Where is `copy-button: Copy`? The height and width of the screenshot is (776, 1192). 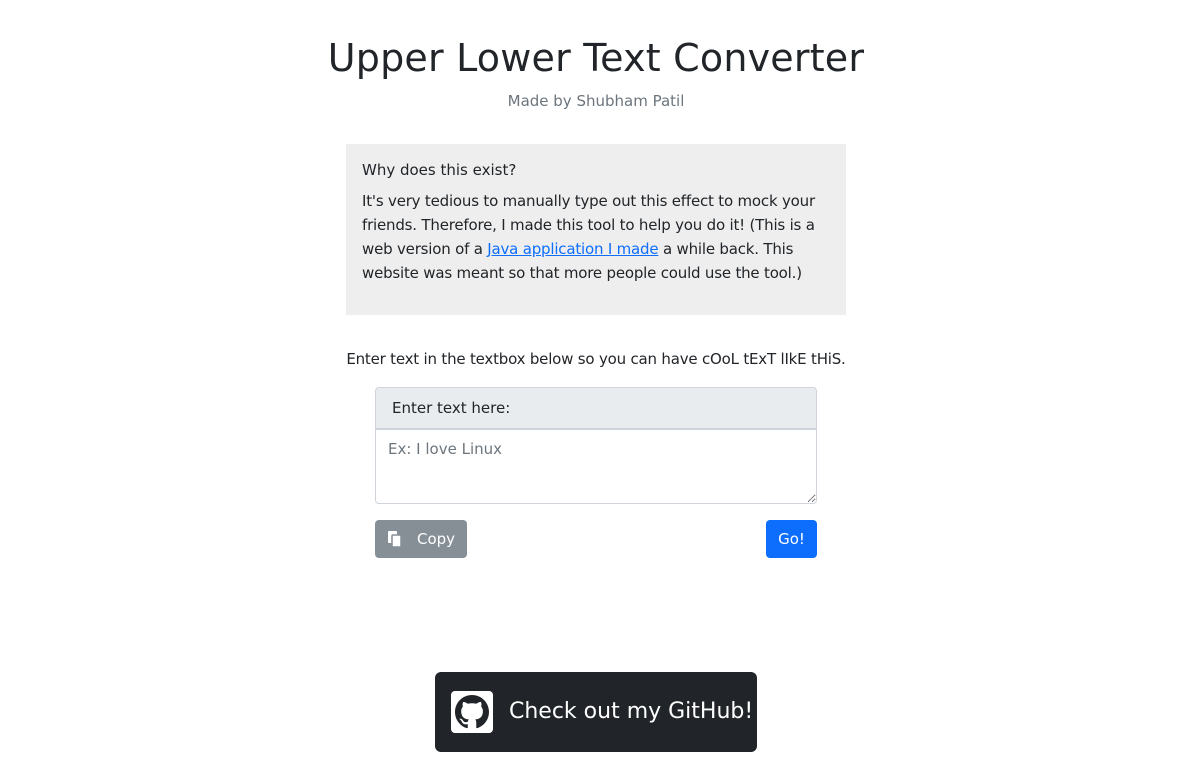
copy-button: Copy is located at coordinates (421, 539).